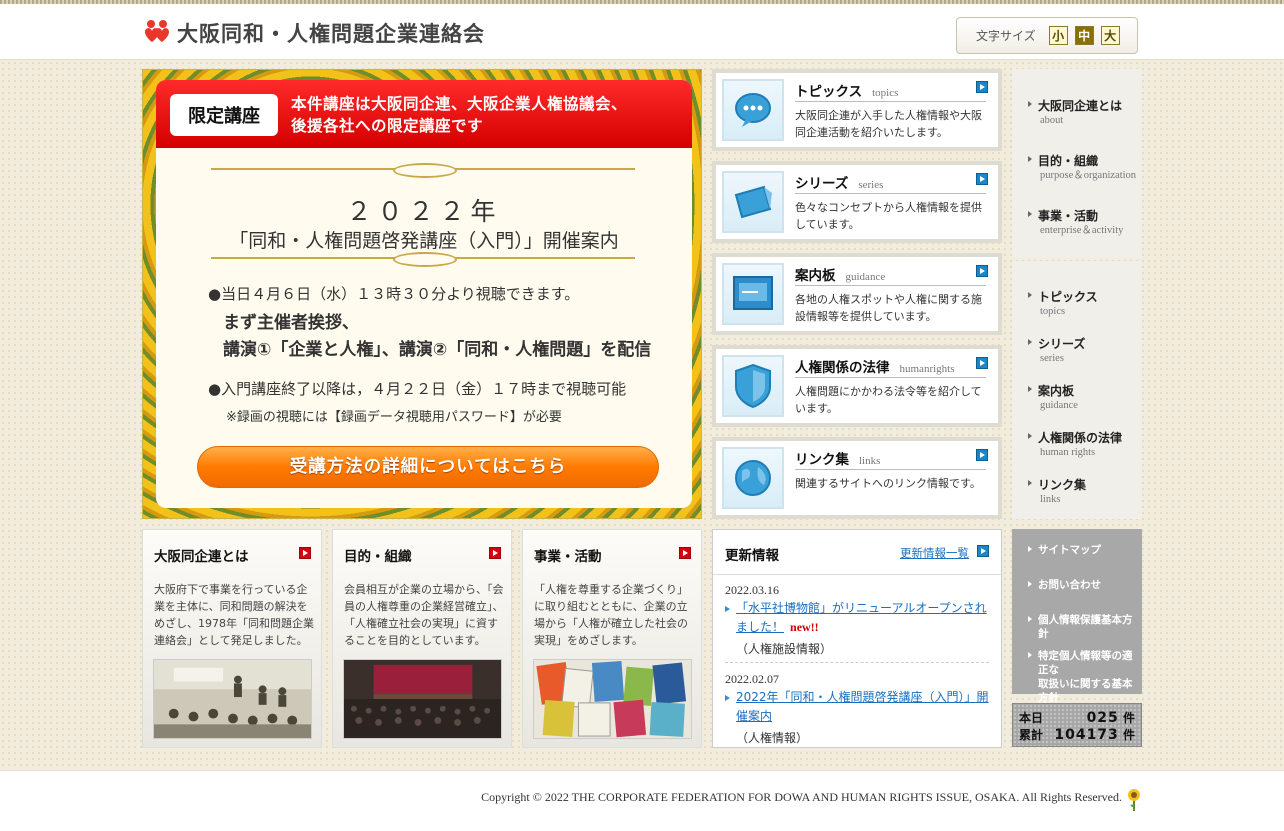  I want to click on news-list-arrow-icon, so click(983, 551).